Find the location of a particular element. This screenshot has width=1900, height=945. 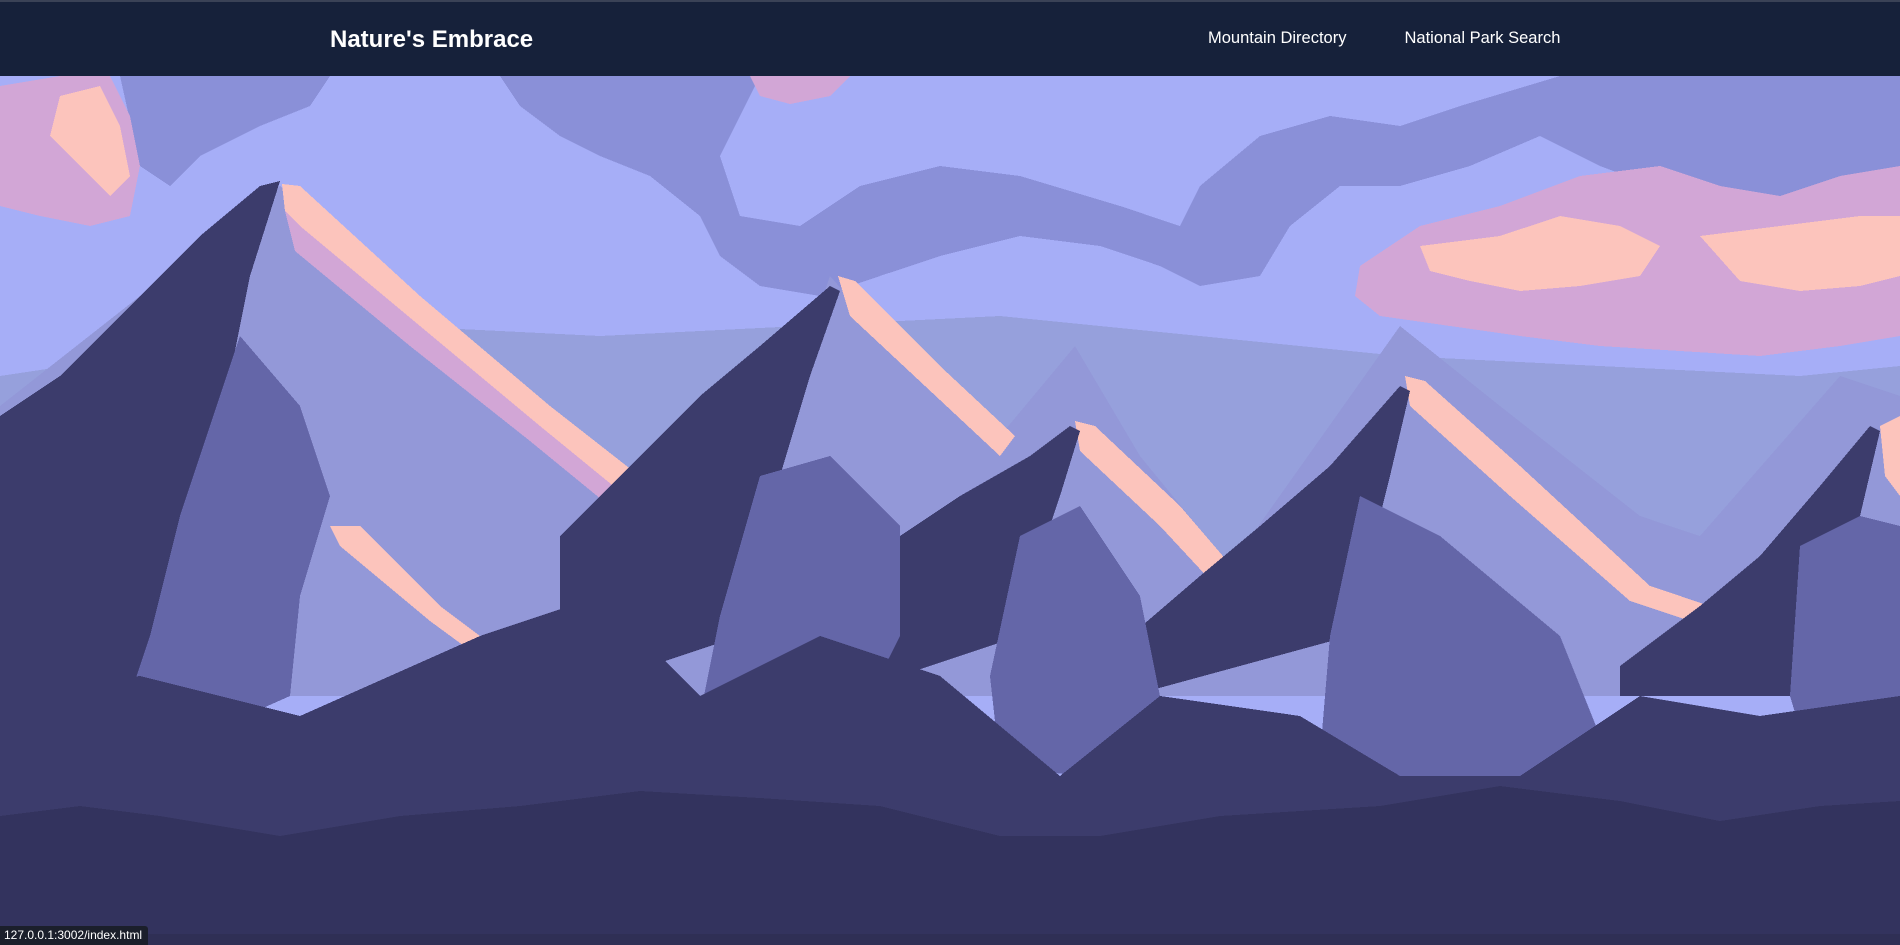

nav-link-national-park-search: National Park Search is located at coordinates (1482, 38).